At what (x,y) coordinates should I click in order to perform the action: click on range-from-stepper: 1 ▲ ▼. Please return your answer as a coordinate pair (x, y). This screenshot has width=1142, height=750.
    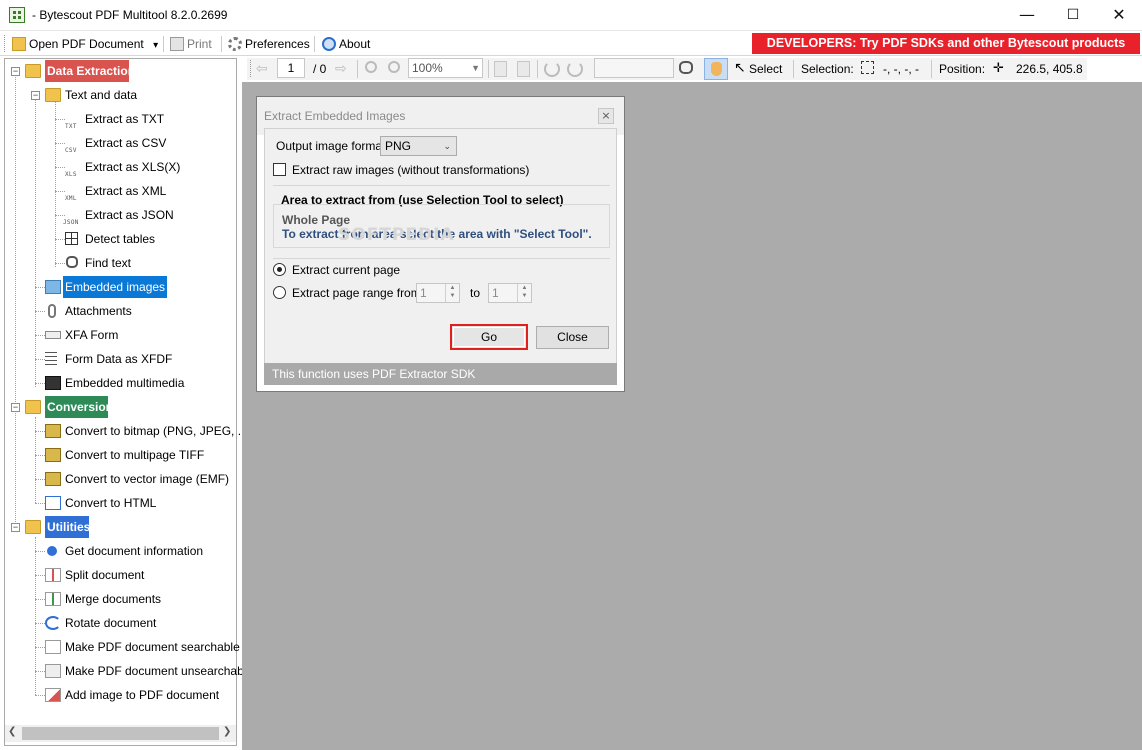
    Looking at the image, I should click on (438, 293).